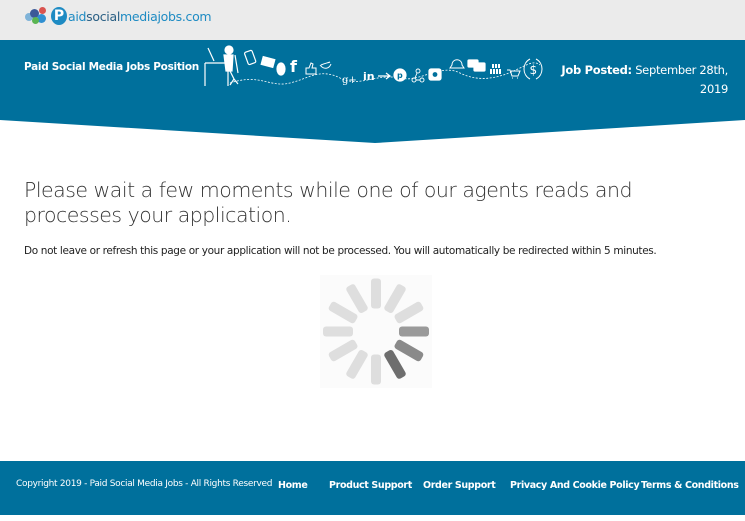  I want to click on site-logo: P aidsocialmediajobs.com, so click(118, 16).